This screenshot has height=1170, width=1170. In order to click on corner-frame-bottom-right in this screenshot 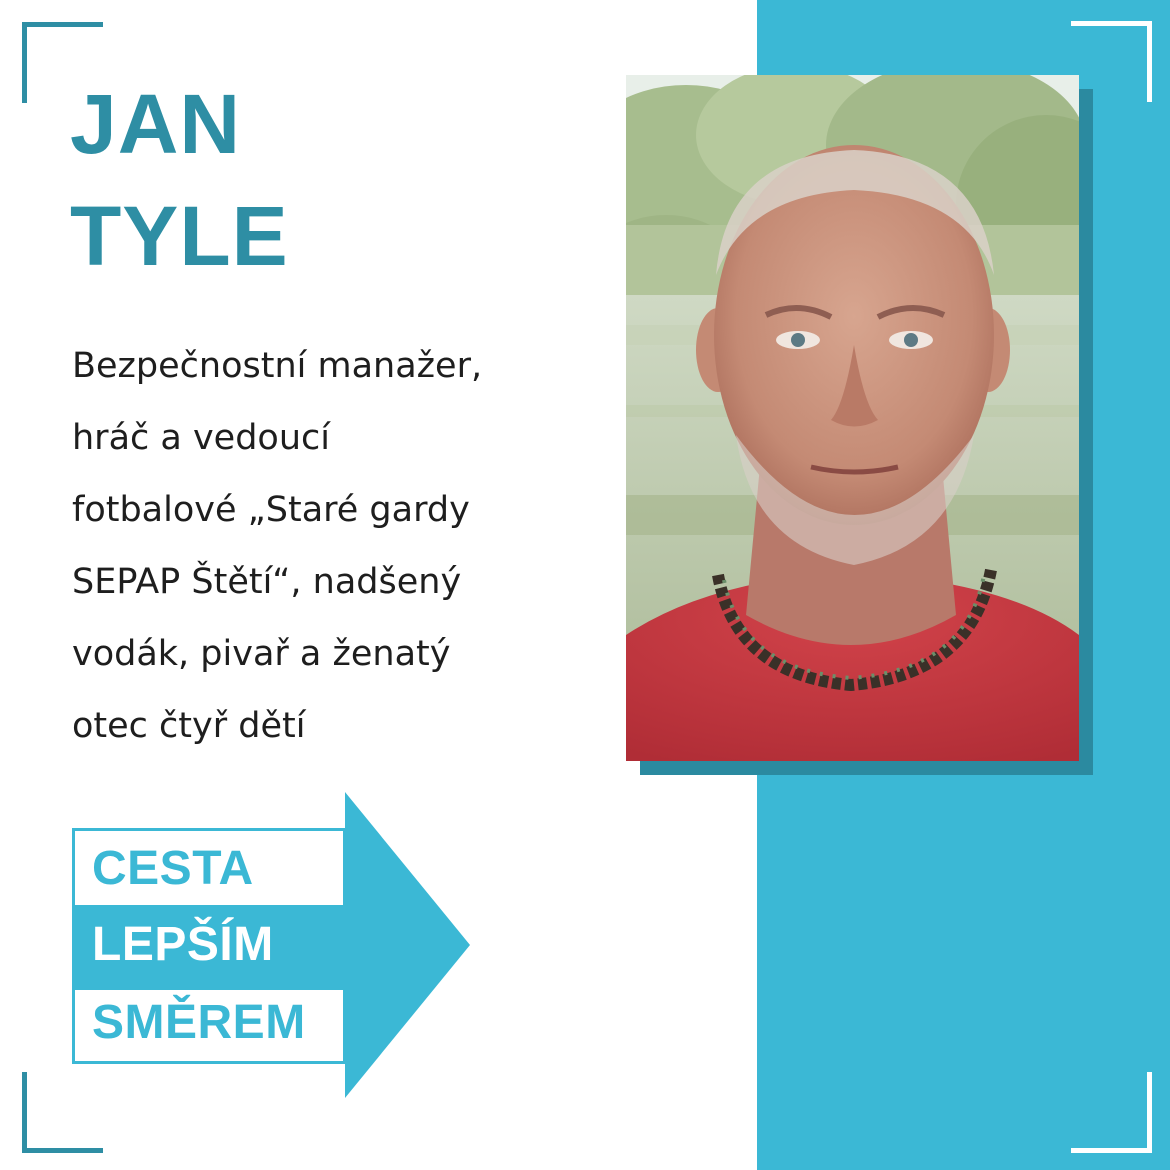, I will do `click(1111, 1112)`.